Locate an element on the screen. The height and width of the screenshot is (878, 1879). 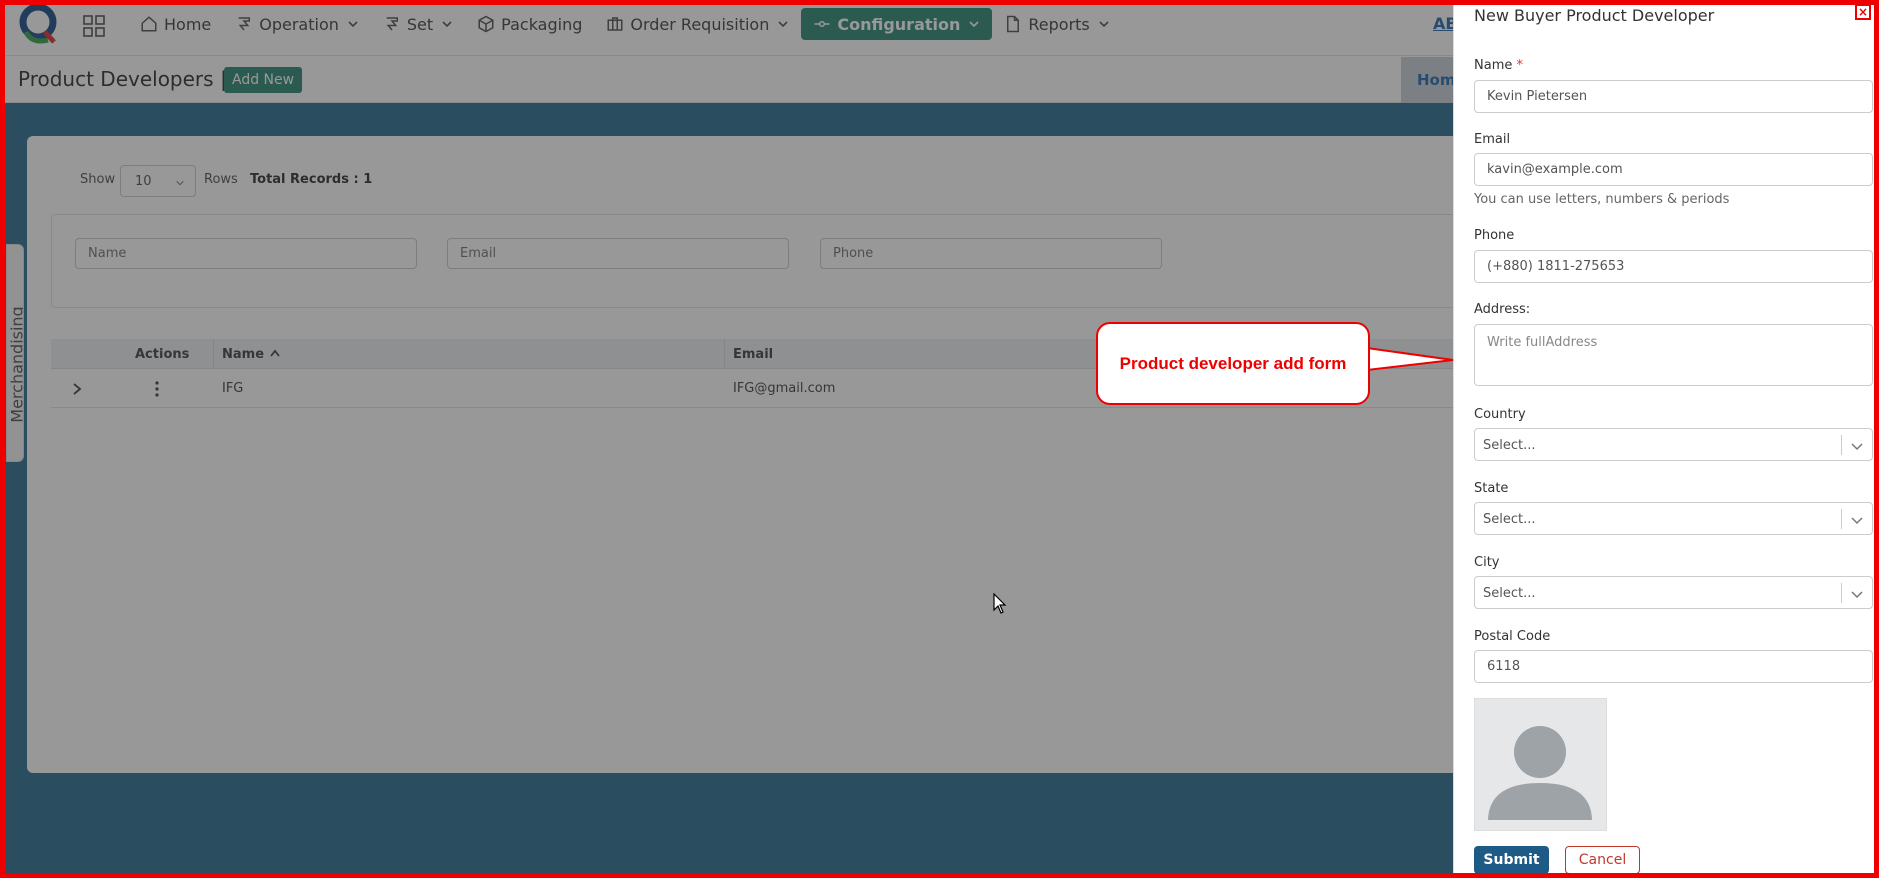
annotation-callout: Product developer add form is located at coordinates (1233, 363).